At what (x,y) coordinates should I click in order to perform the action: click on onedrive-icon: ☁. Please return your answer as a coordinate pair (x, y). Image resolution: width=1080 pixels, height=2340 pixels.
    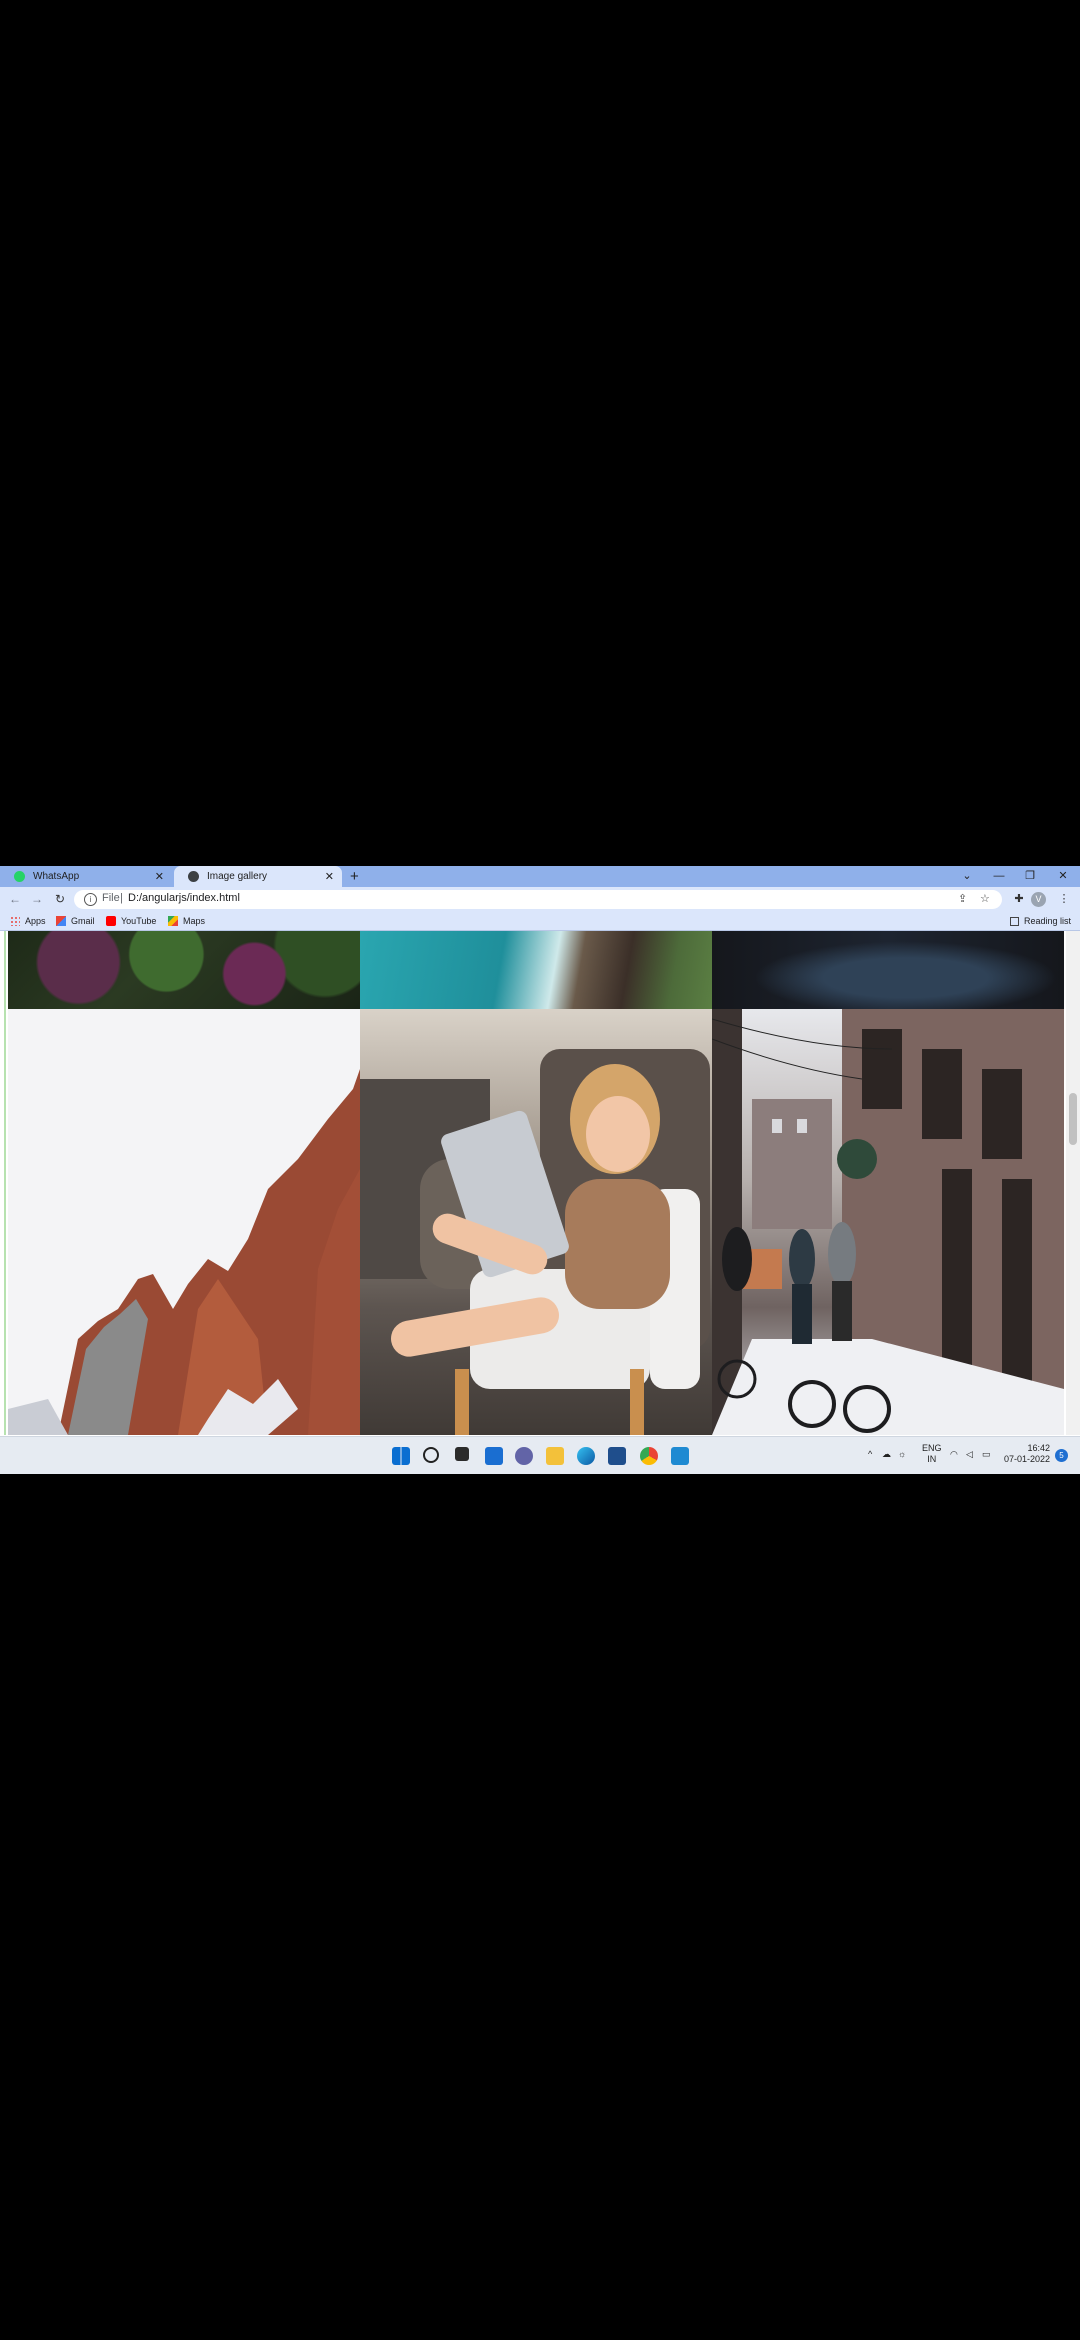
    Looking at the image, I should click on (886, 1454).